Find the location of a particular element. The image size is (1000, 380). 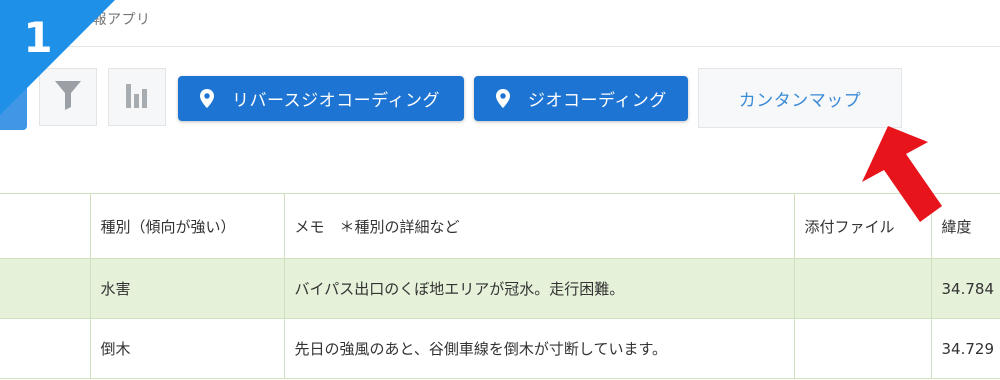

red-arrow-annotation is located at coordinates (902, 174).